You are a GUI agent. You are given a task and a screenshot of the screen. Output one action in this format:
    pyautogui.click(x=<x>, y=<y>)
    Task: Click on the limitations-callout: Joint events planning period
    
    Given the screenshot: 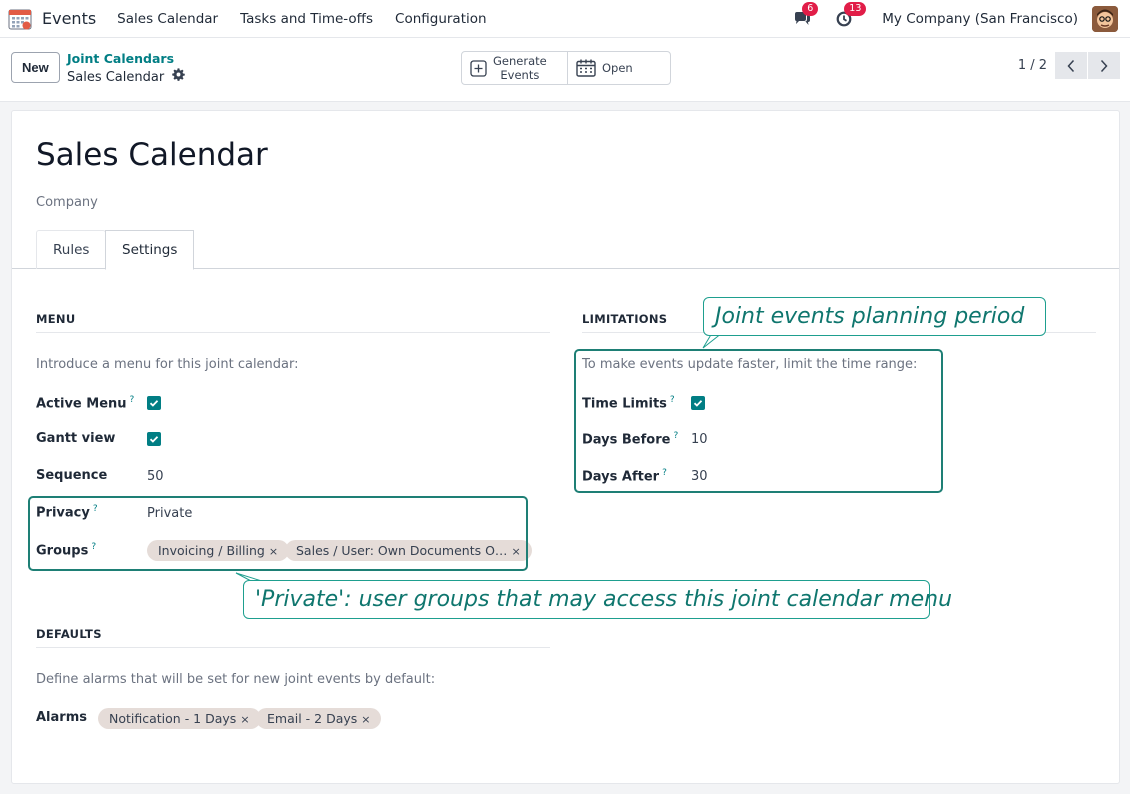 What is the action you would take?
    pyautogui.click(x=874, y=316)
    